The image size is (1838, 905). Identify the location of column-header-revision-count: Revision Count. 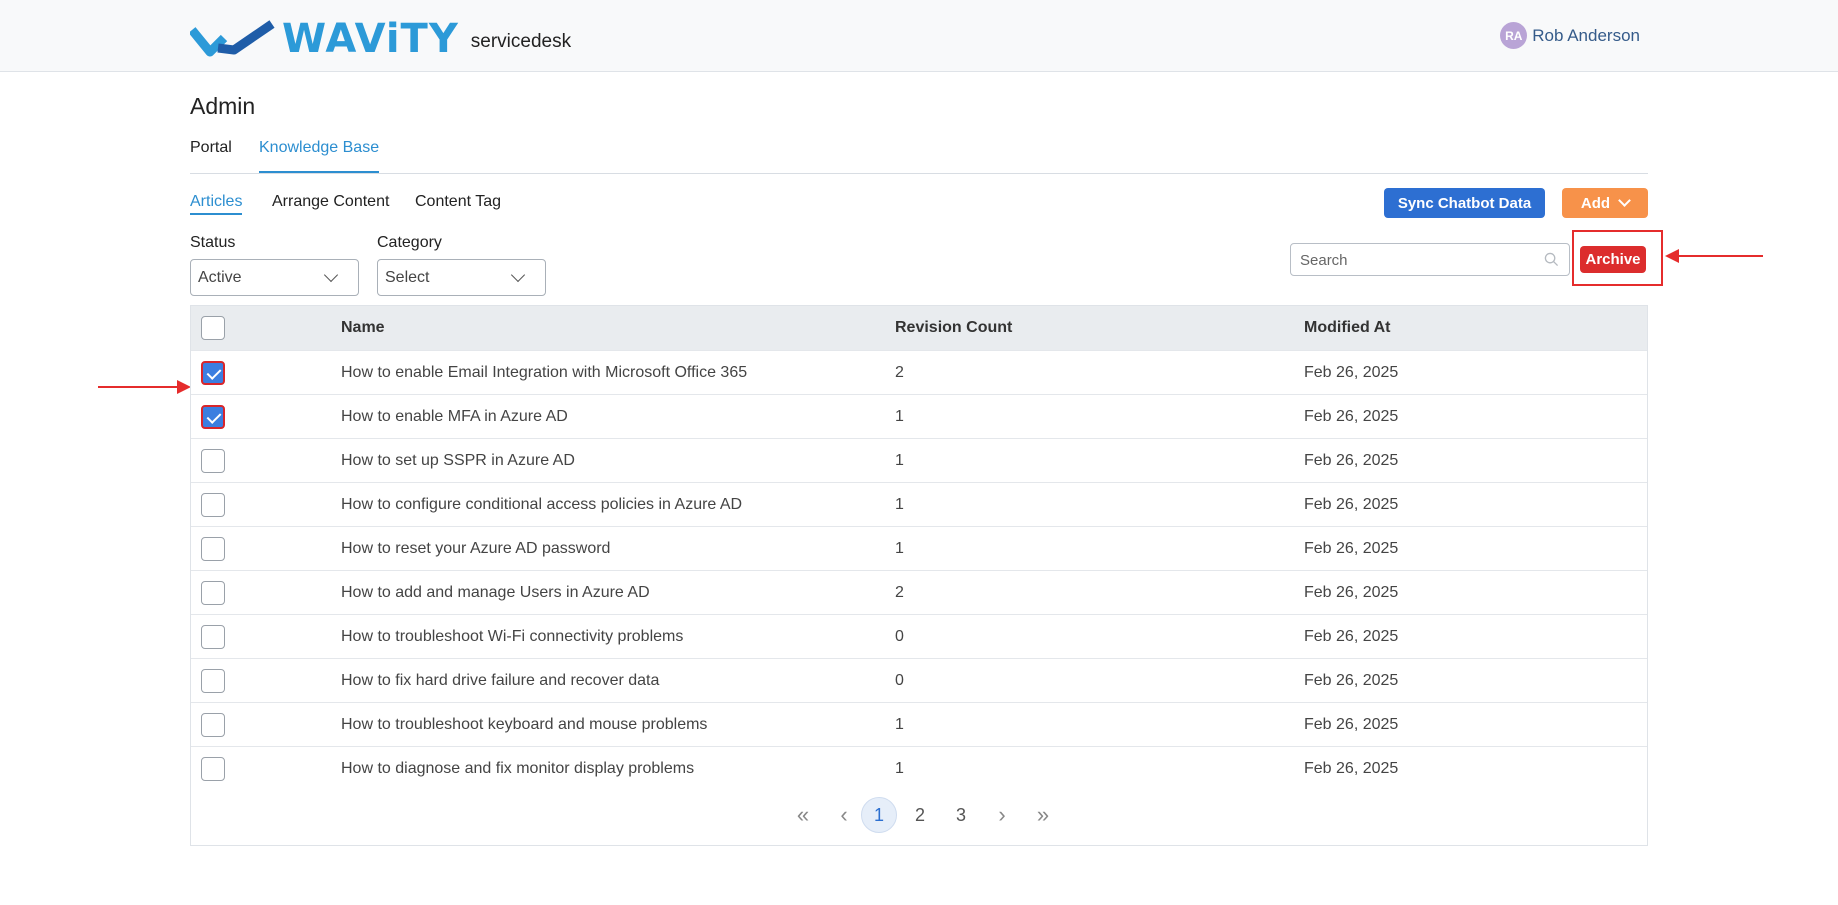
(953, 328).